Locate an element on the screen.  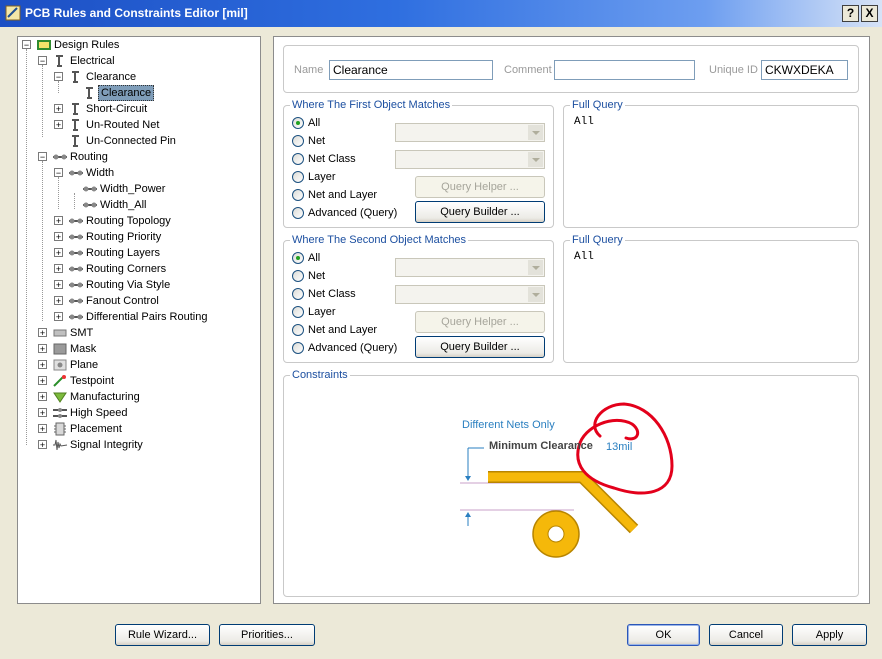
plane-icon is located at coordinates (60, 365).